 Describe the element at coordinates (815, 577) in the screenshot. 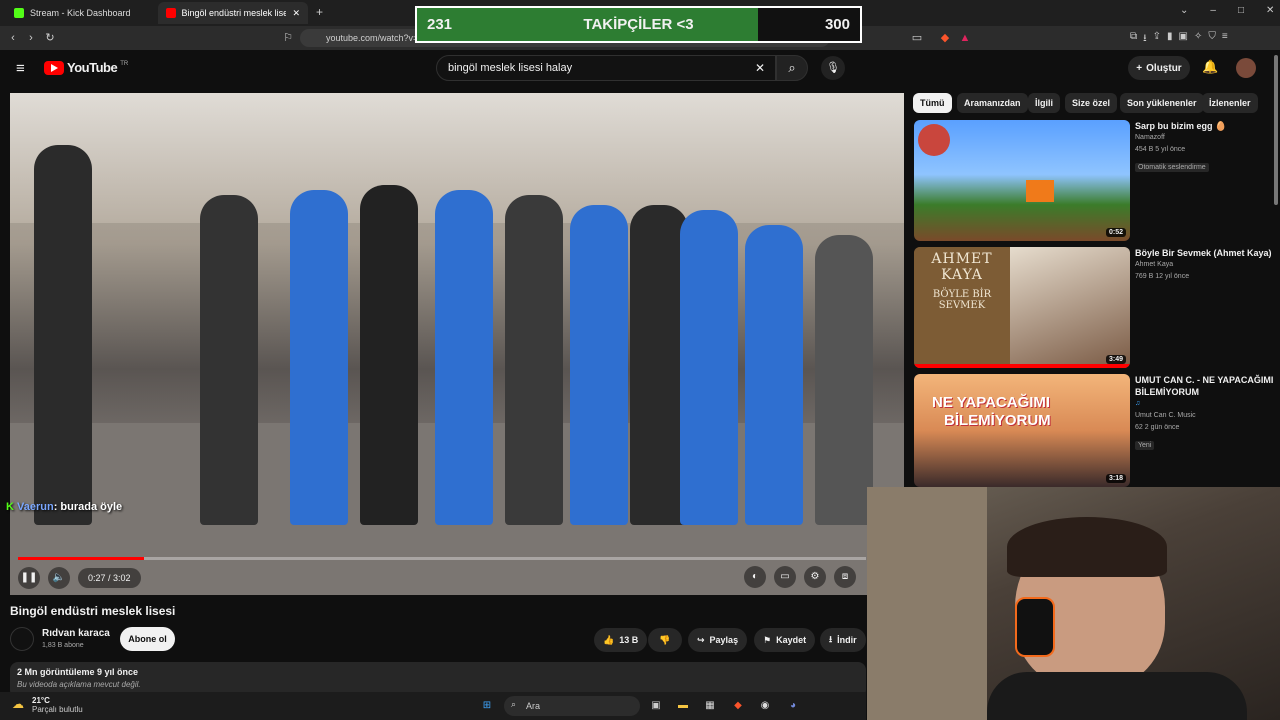

I see `settings-gear-icon: ⚙` at that location.